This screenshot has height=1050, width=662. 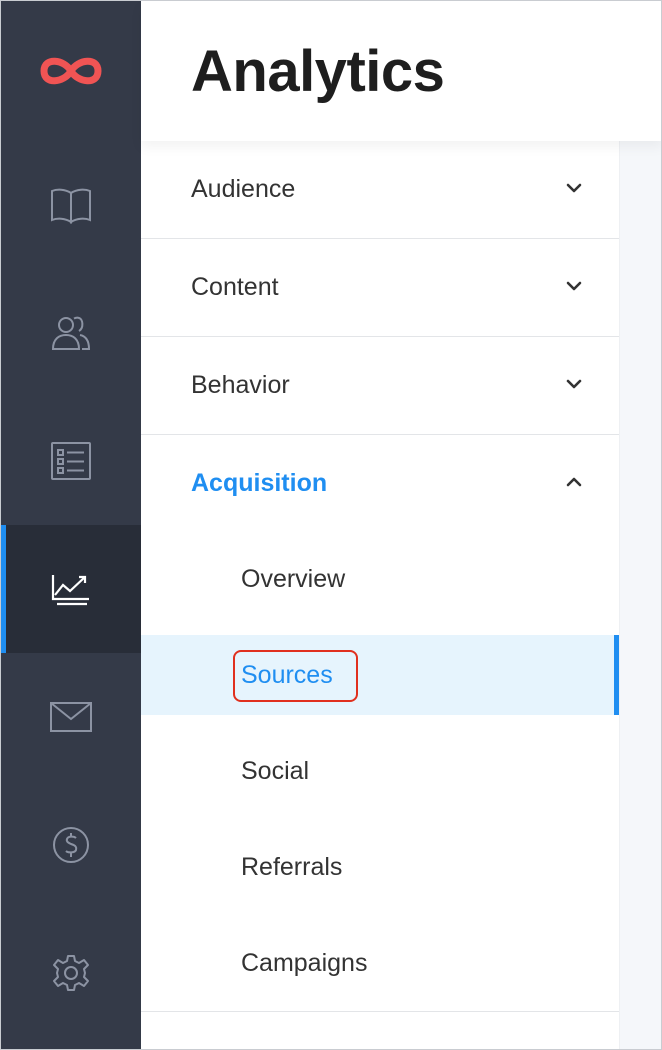 I want to click on rail-item-analytics, so click(x=71, y=589).